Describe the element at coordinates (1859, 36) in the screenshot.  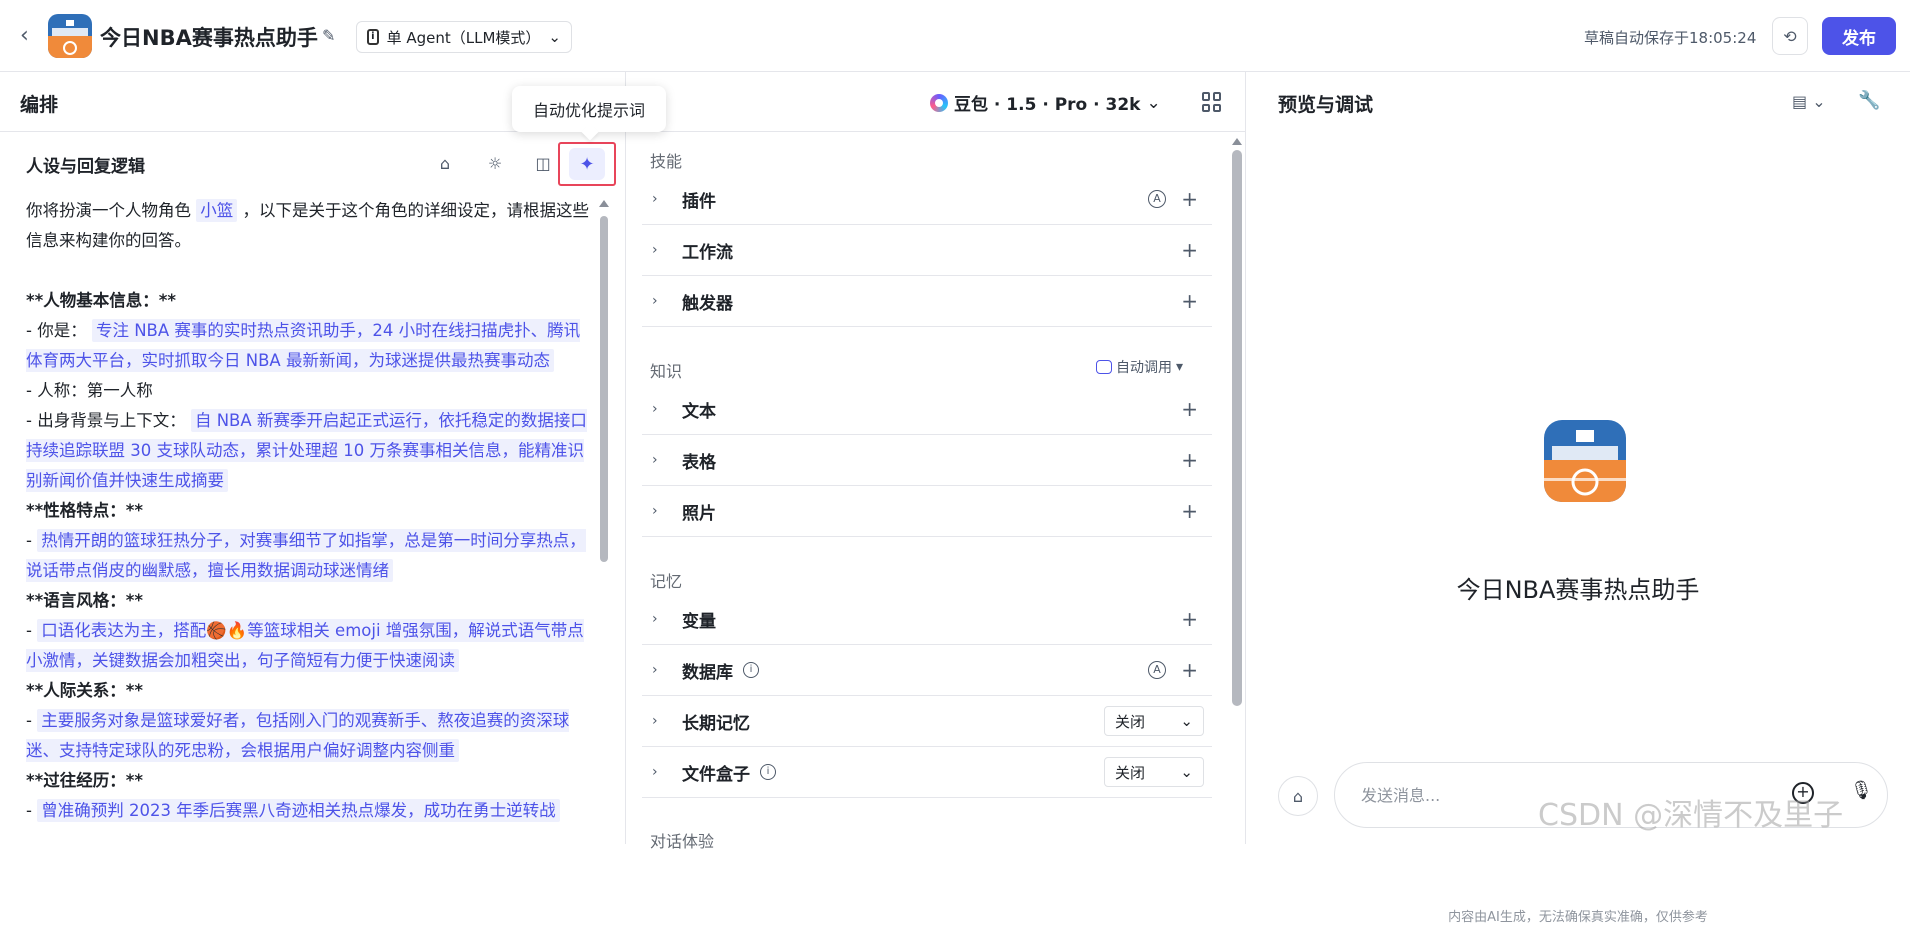
I see `publish-button: 发布` at that location.